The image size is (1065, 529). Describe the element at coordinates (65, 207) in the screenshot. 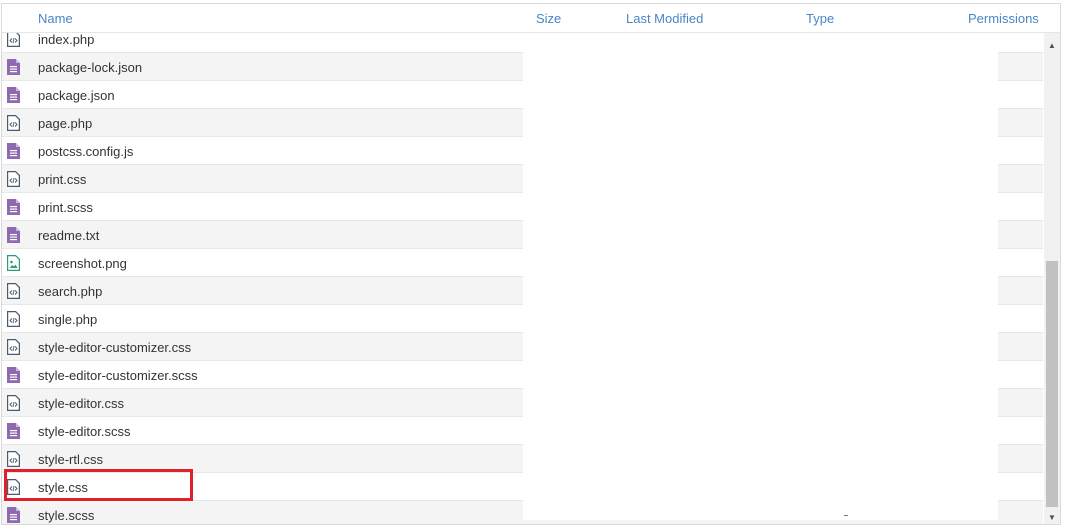

I see `file-name: print.scss` at that location.